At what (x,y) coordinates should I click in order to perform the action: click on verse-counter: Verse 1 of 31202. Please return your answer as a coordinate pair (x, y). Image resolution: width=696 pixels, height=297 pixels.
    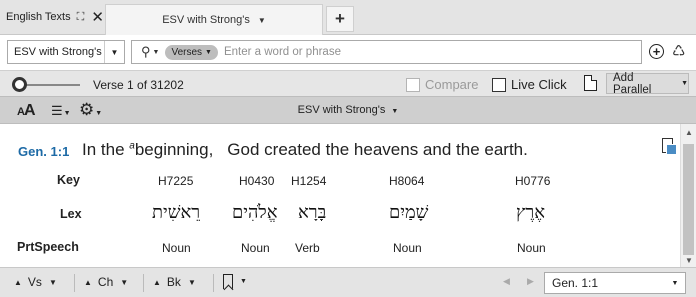
    Looking at the image, I should click on (138, 85).